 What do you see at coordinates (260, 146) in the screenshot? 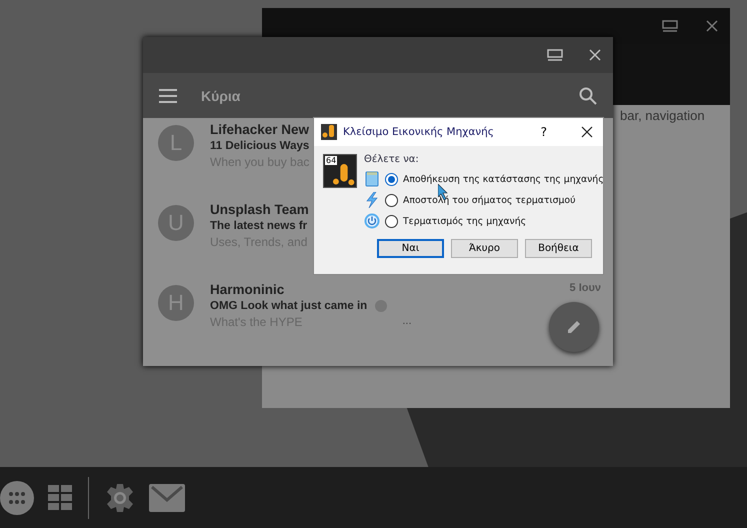
I see `message-subject: 11 Delicious Ways` at bounding box center [260, 146].